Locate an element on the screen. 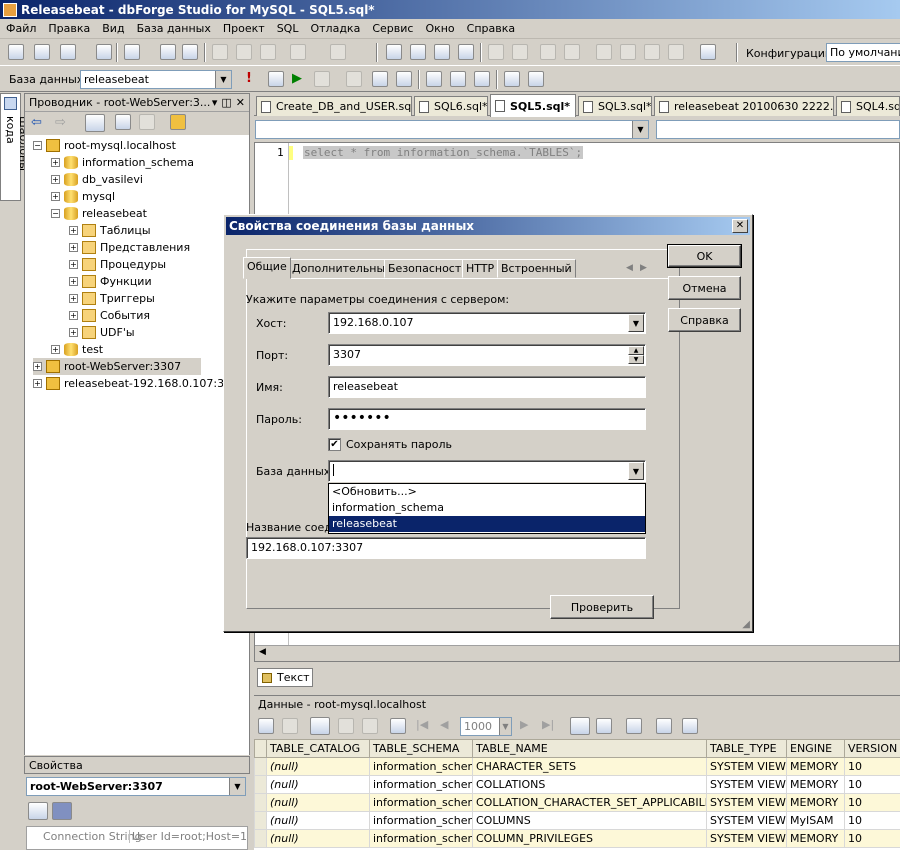 This screenshot has width=900, height=850. column-header: TABLE_NAME is located at coordinates (589, 748).